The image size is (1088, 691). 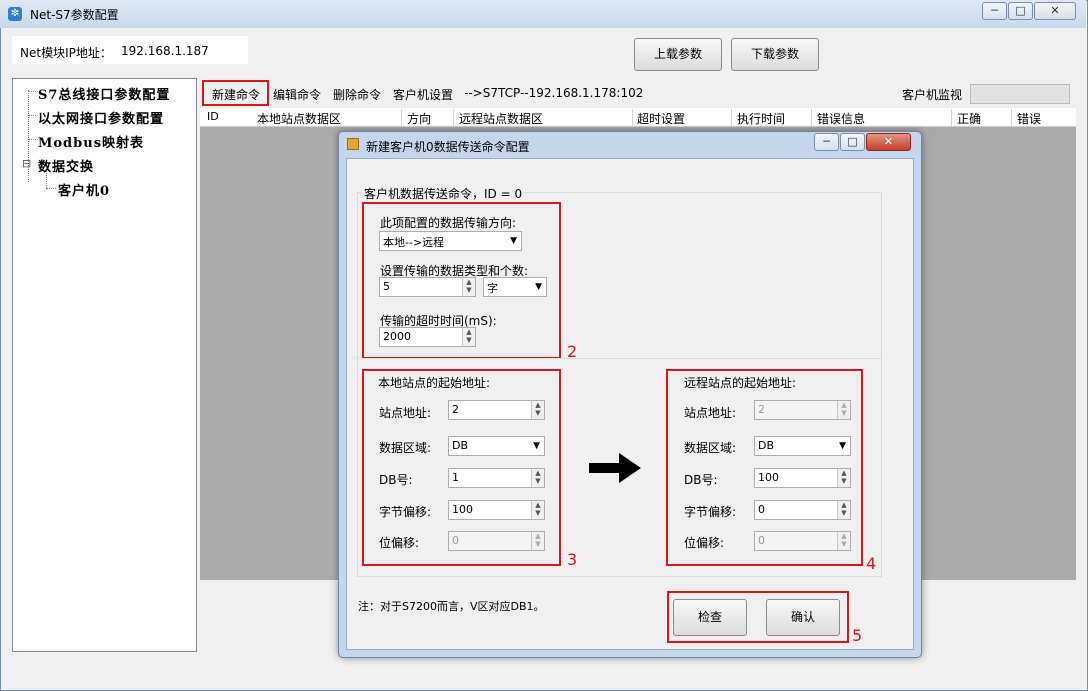 I want to click on count-value: 5, so click(x=386, y=286).